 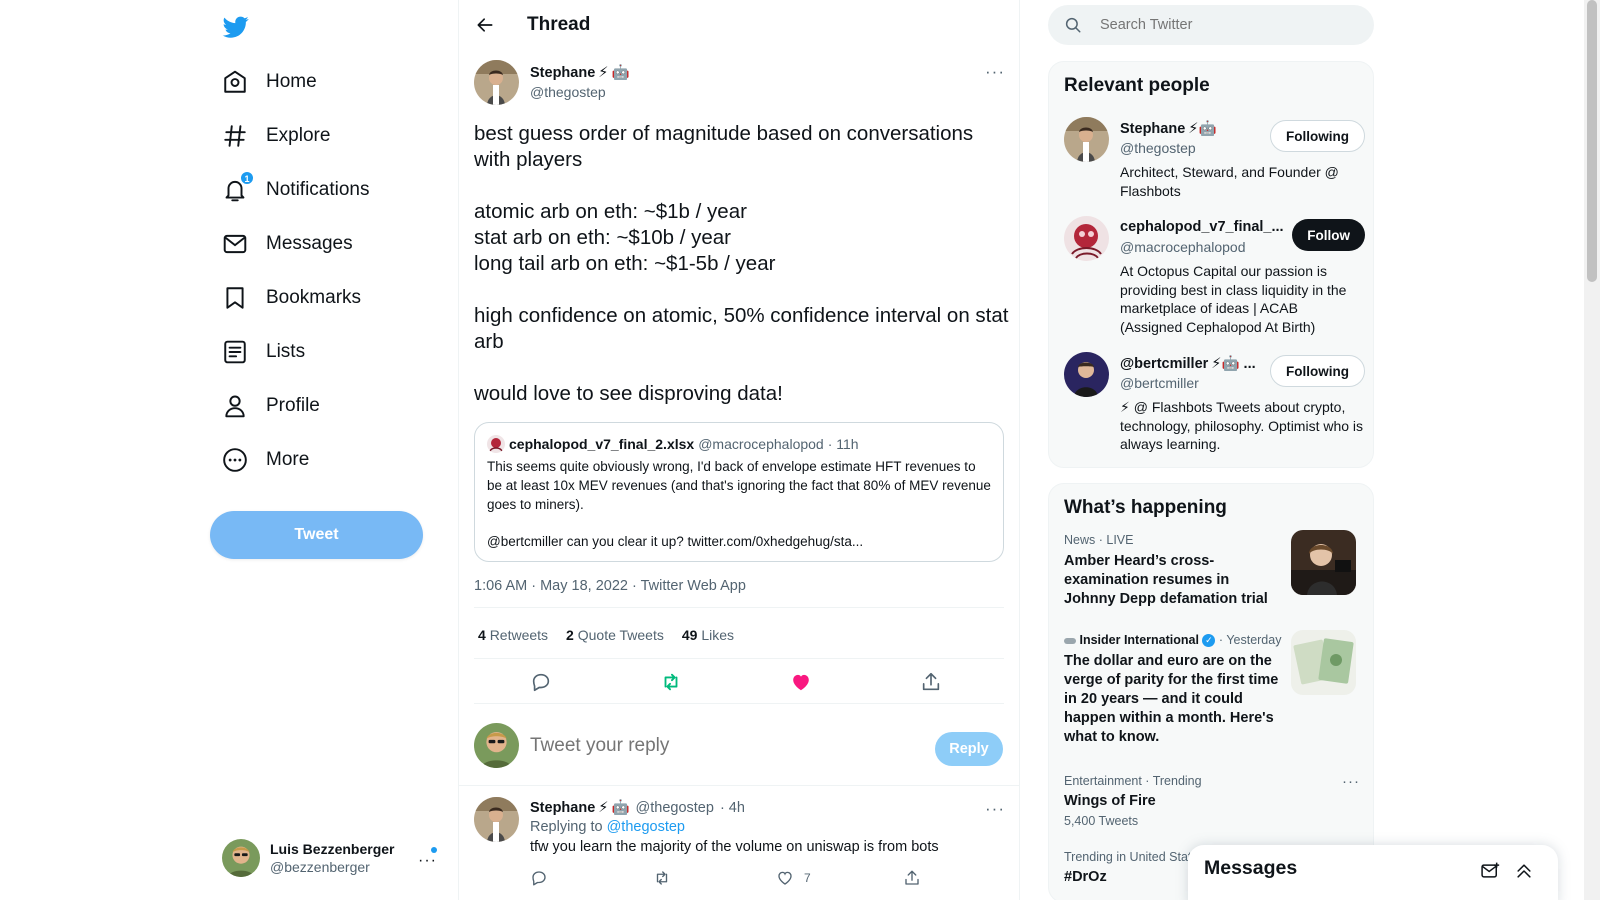 What do you see at coordinates (1323, 562) in the screenshot?
I see `trend-thumbnail` at bounding box center [1323, 562].